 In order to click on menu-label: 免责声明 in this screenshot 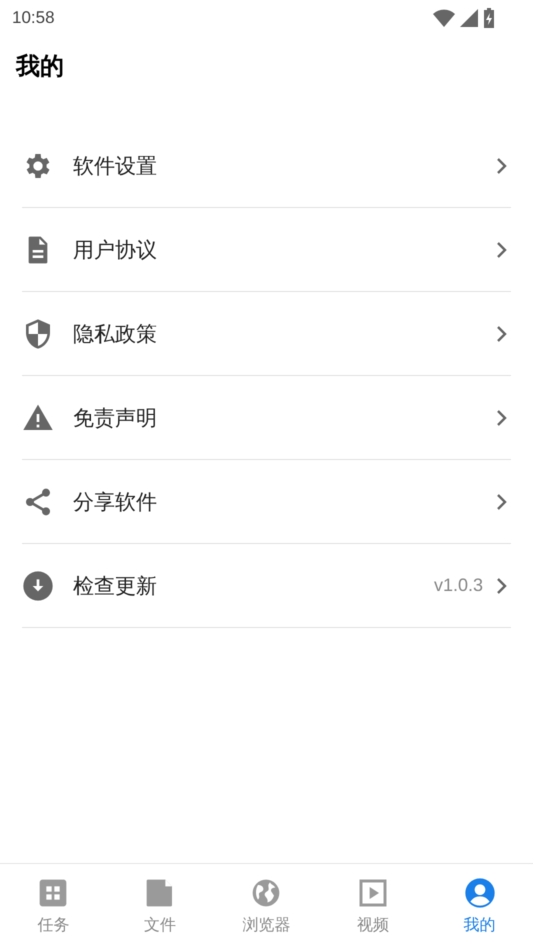, I will do `click(115, 418)`.